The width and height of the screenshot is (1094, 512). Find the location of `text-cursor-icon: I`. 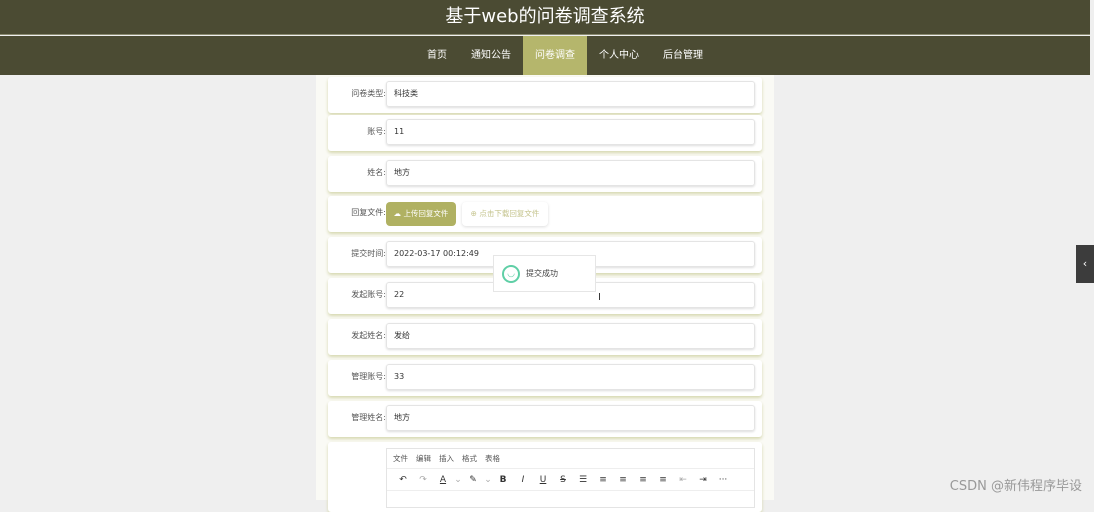

text-cursor-icon: I is located at coordinates (599, 297).